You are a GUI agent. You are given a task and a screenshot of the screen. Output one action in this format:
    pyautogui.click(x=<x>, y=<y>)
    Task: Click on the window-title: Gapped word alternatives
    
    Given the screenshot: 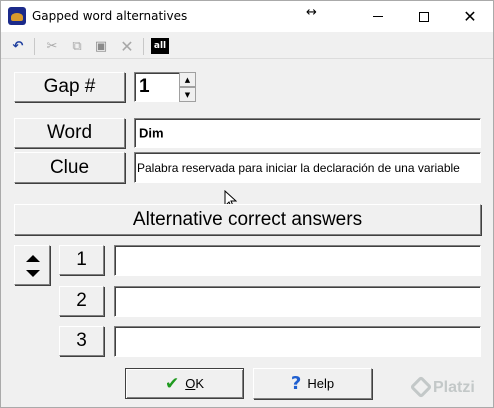 What is the action you would take?
    pyautogui.click(x=110, y=16)
    